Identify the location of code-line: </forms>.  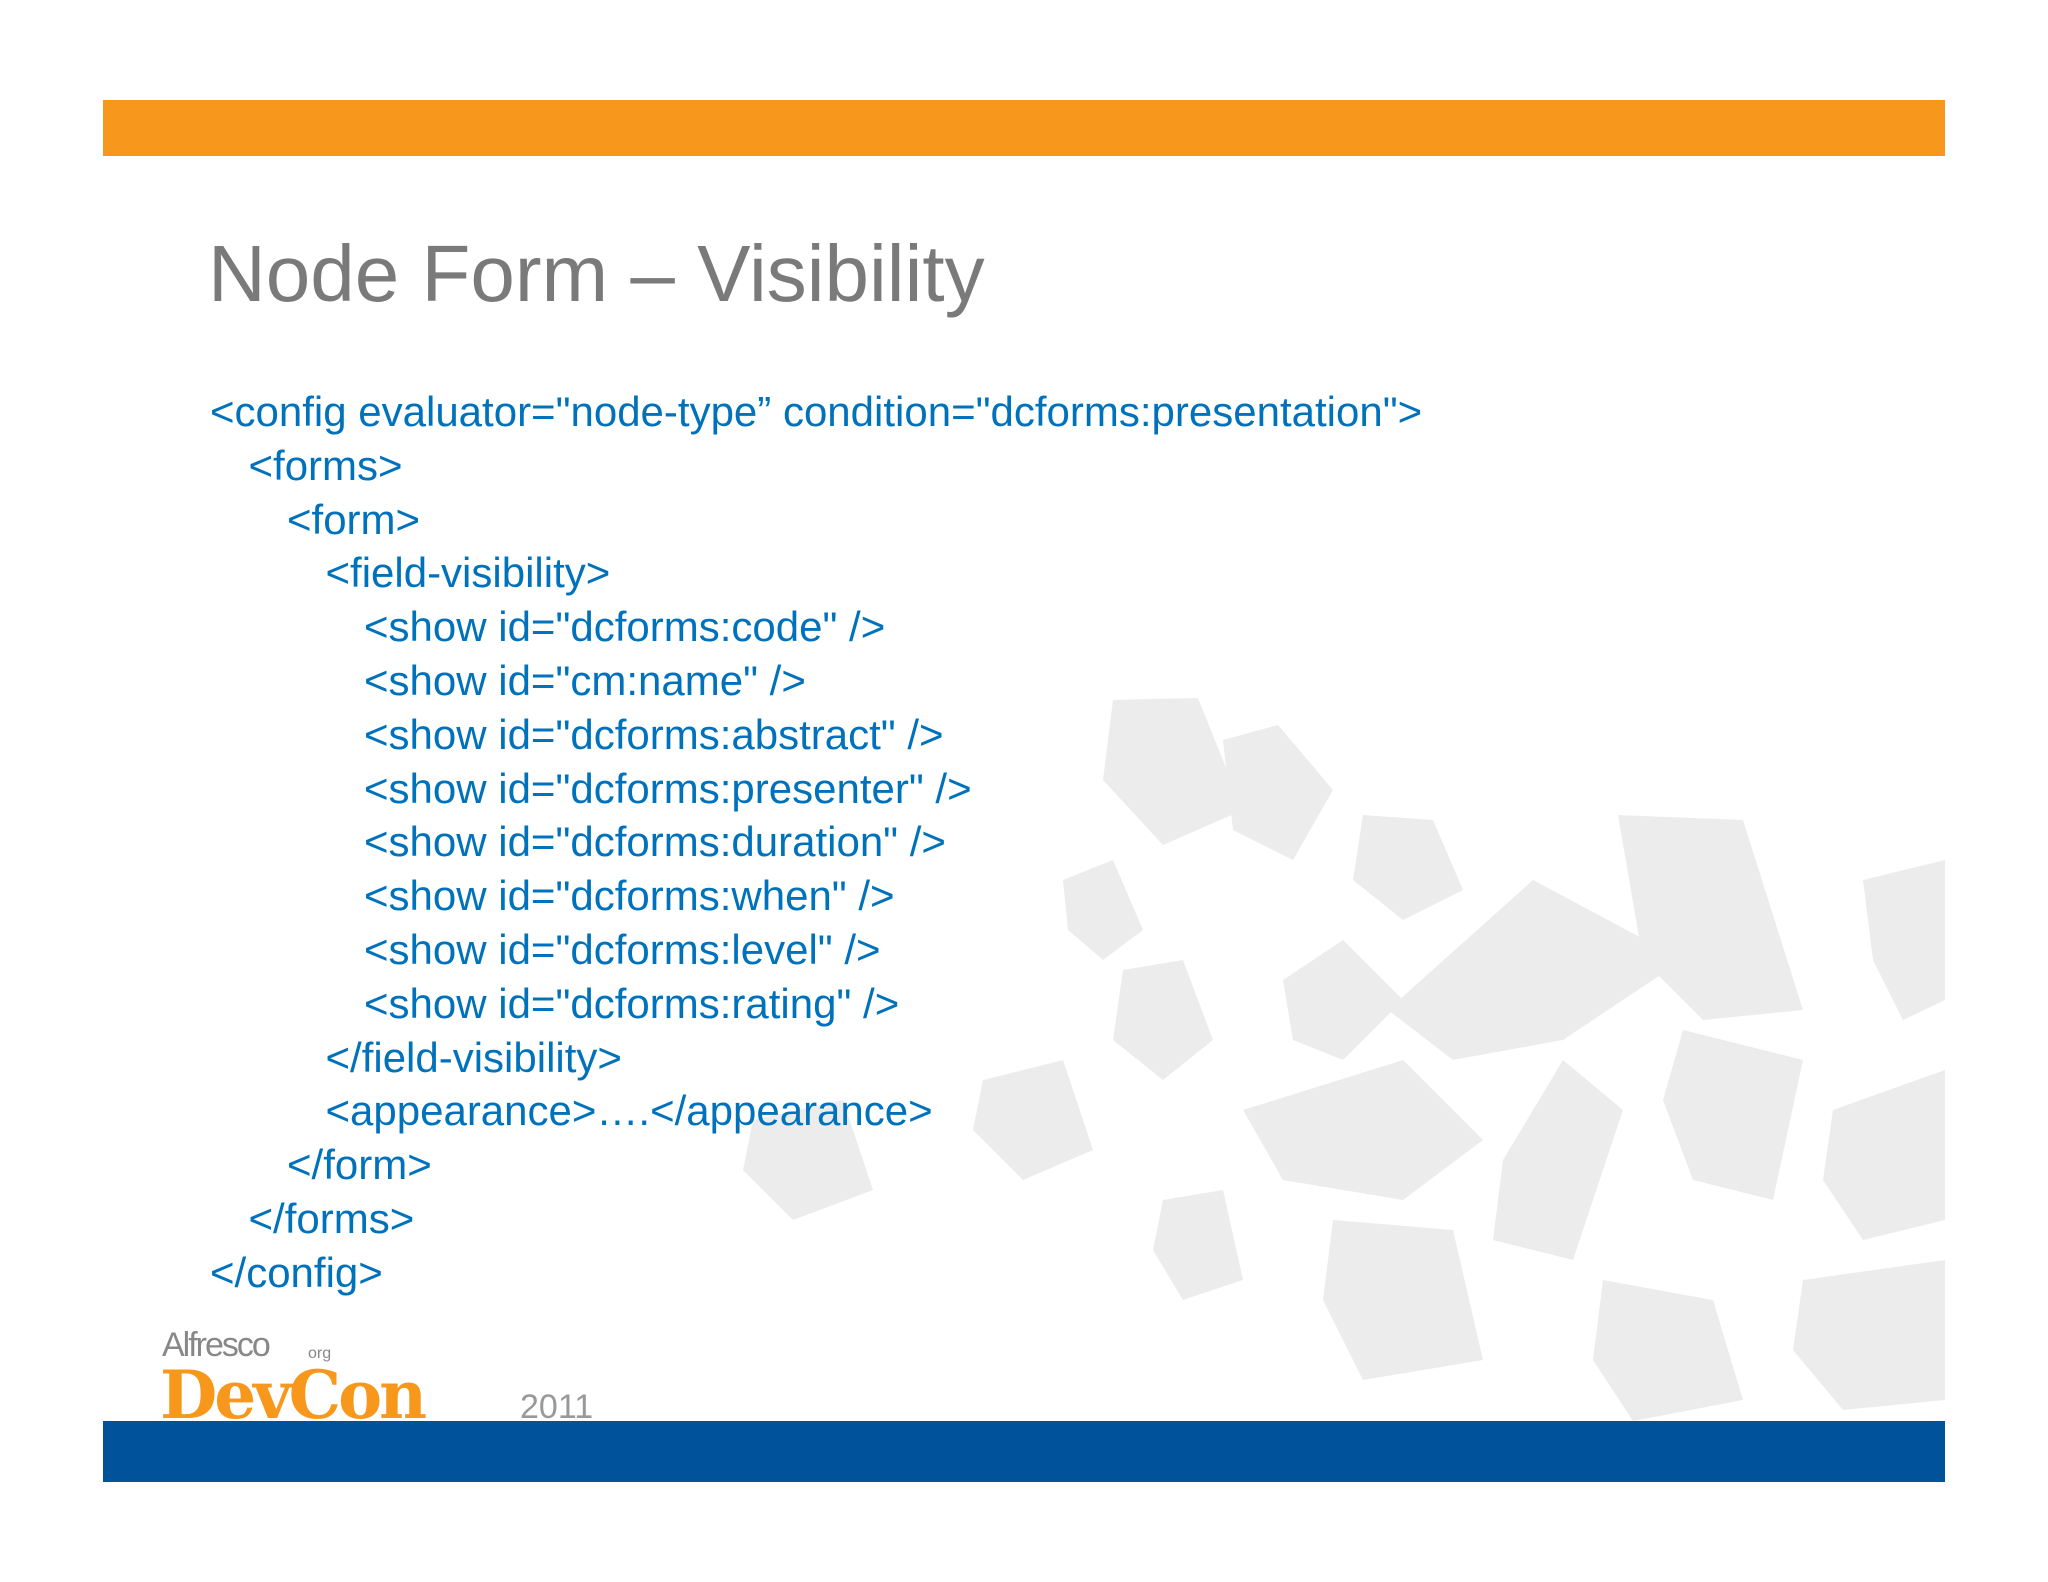
(331, 1218).